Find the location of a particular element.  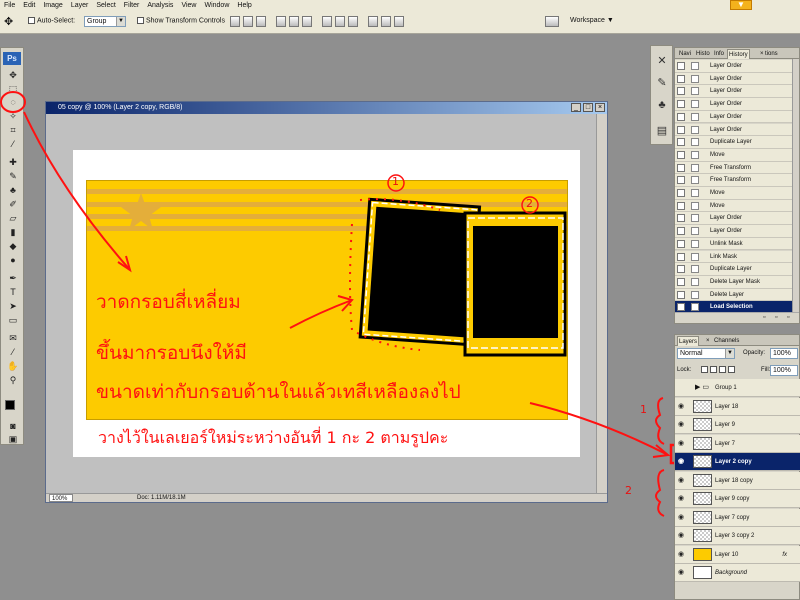

lock-transparent-icon is located at coordinates (704, 369).